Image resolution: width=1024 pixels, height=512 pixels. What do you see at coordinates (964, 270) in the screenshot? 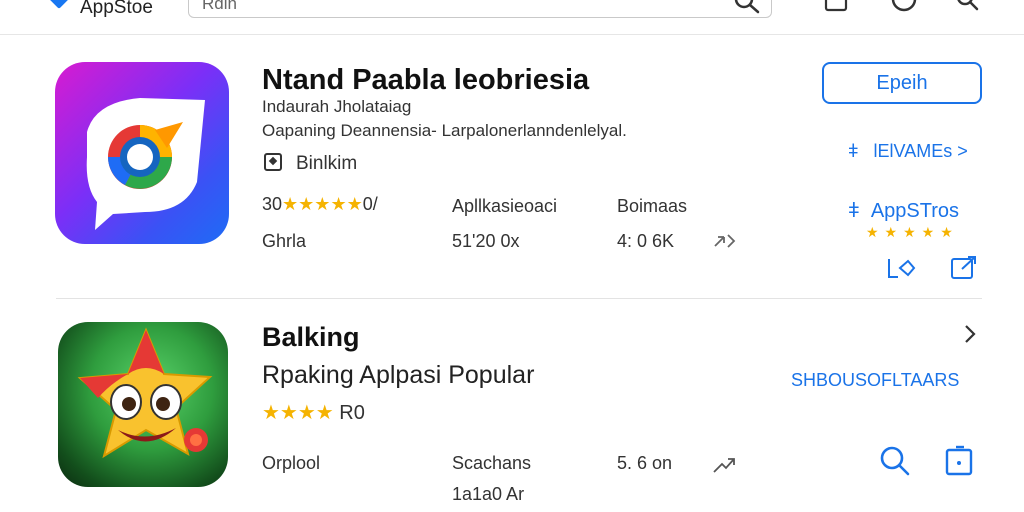
I see `external-link-icon` at bounding box center [964, 270].